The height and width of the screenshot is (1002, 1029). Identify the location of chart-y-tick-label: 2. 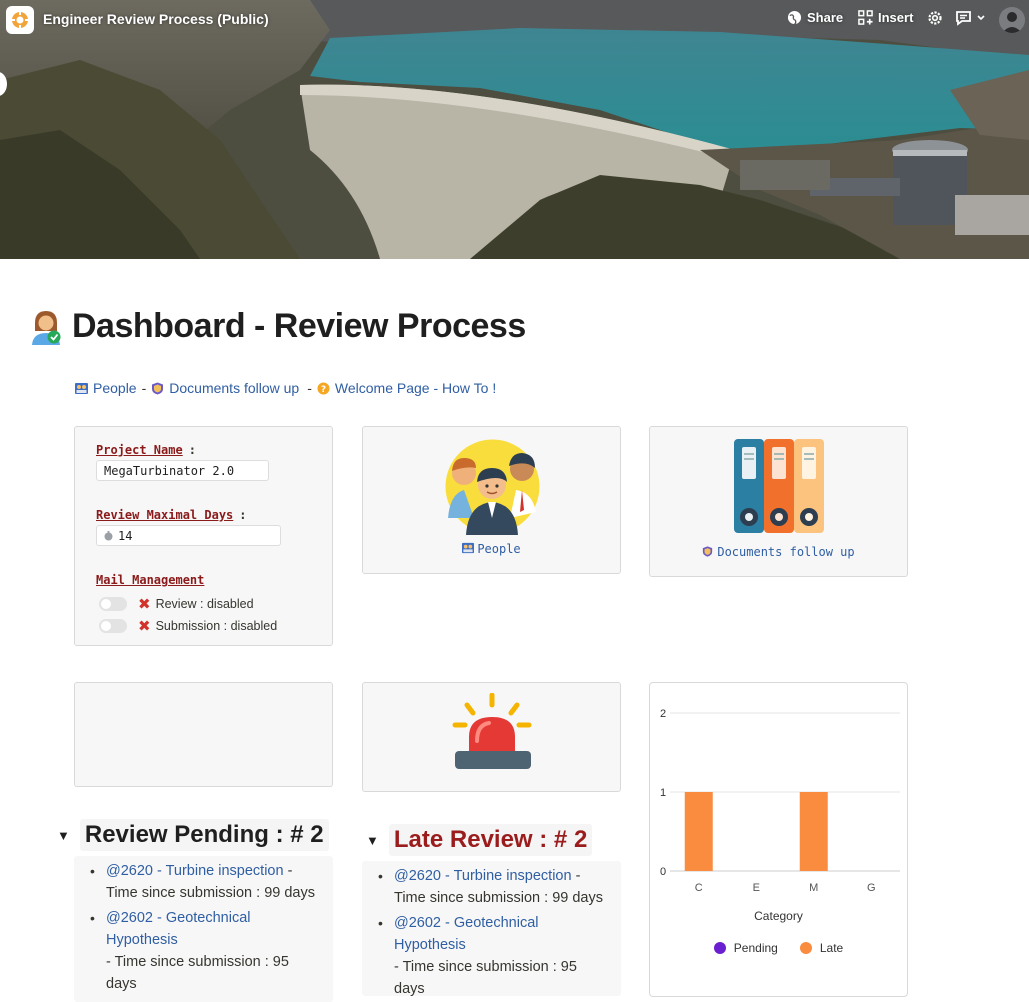
(663, 714).